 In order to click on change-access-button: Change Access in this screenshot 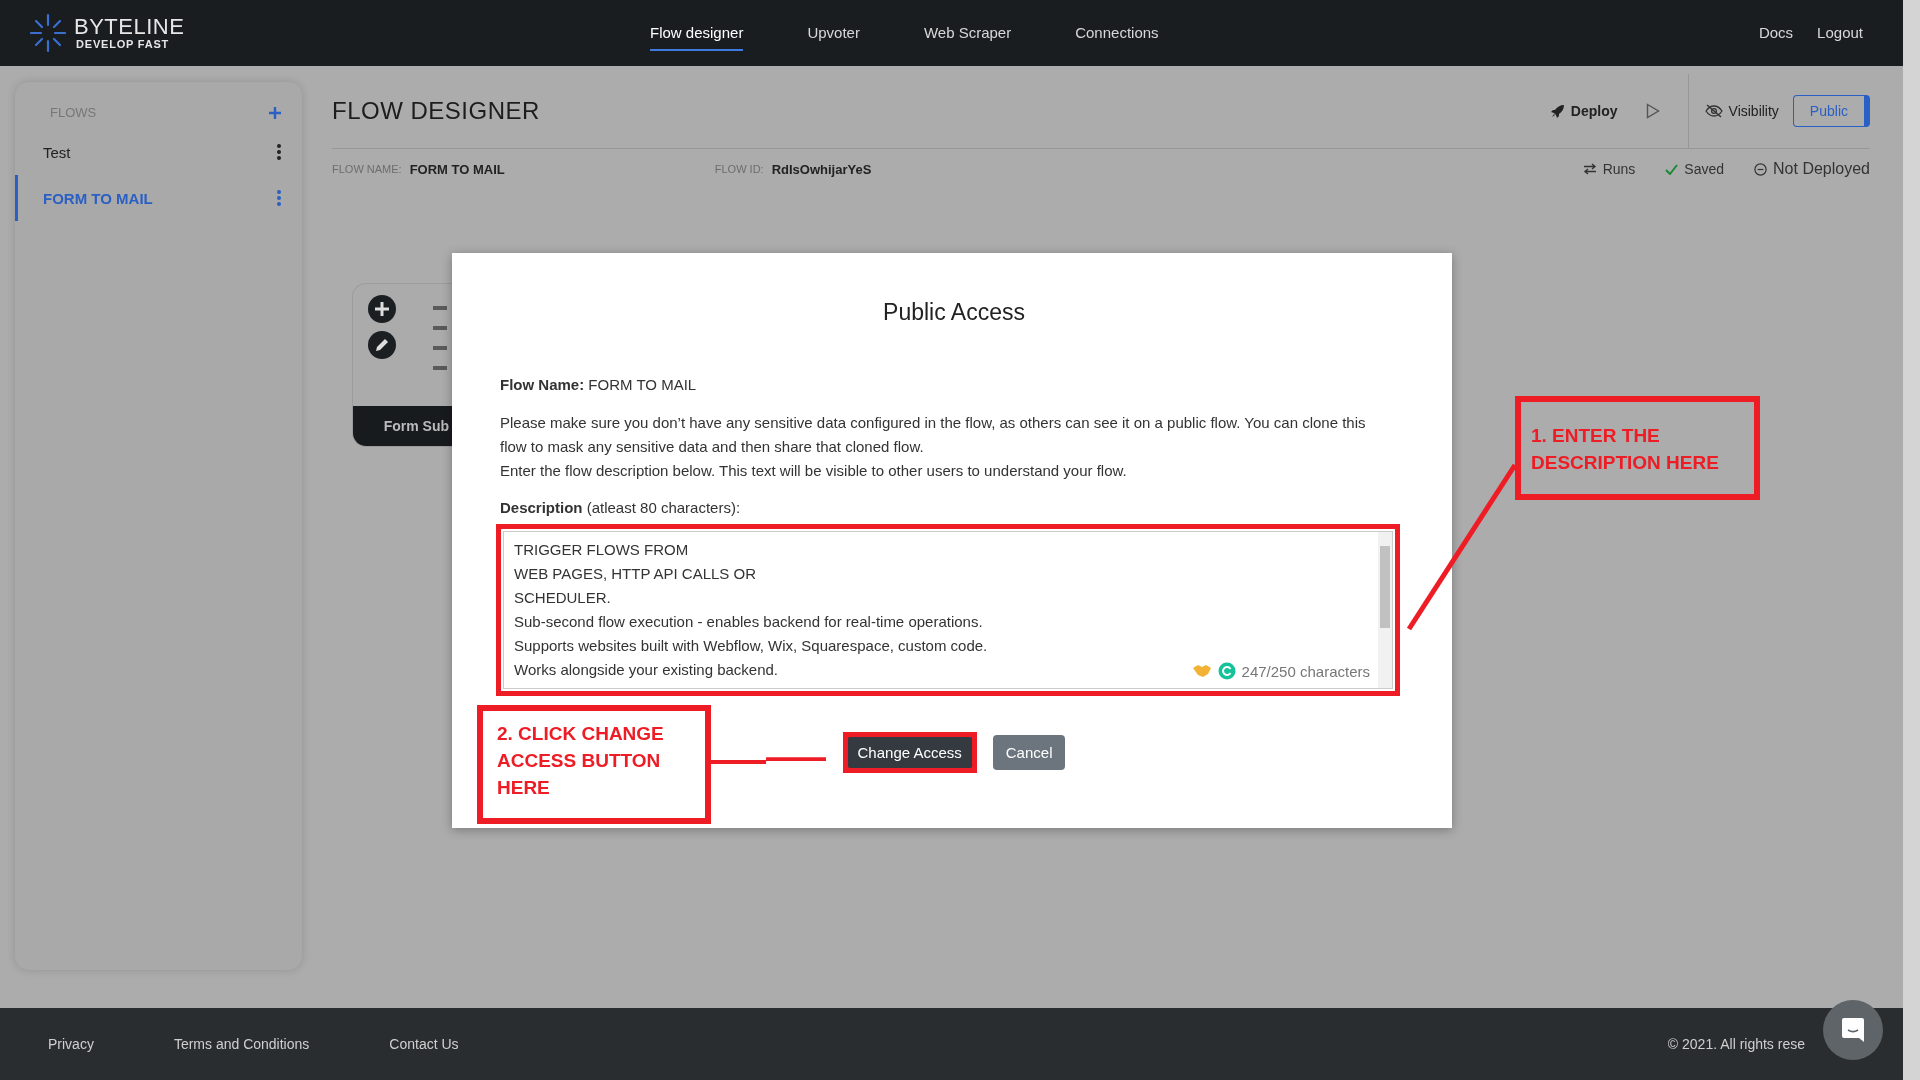, I will do `click(909, 752)`.